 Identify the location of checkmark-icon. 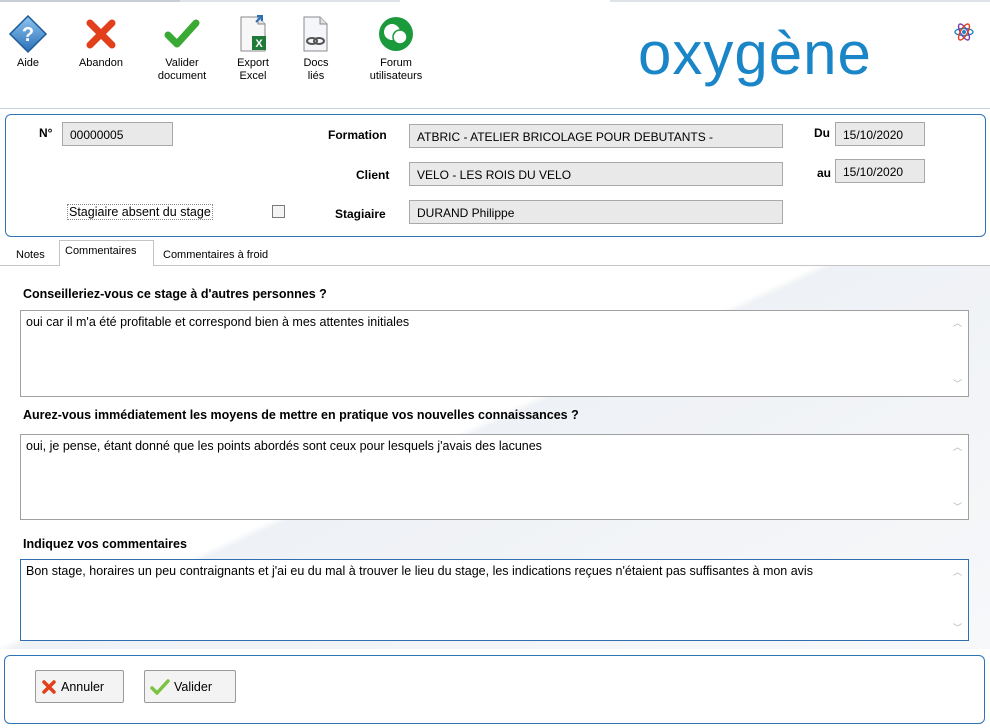
(182, 34).